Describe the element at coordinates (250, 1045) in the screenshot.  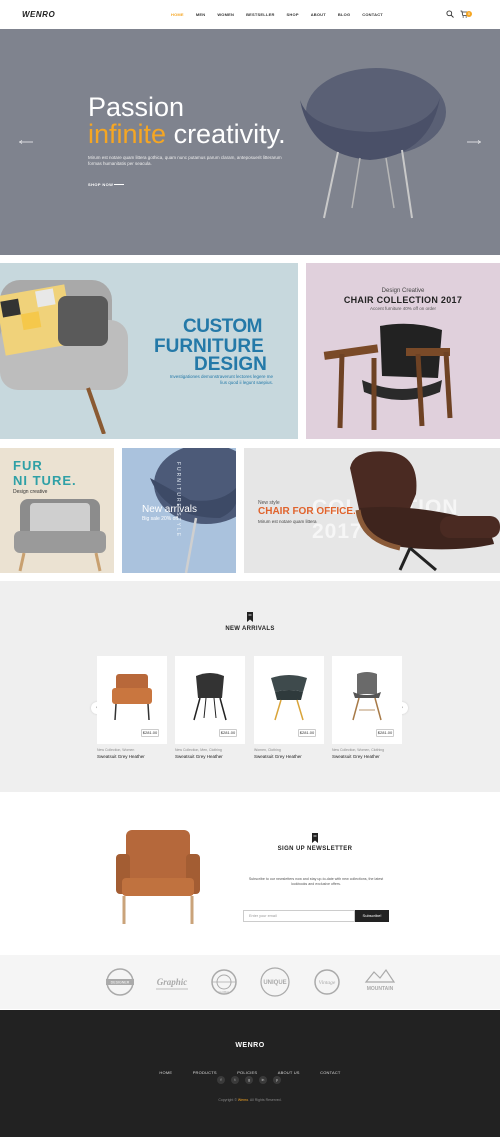
I see `footer-logo: WENRO` at that location.